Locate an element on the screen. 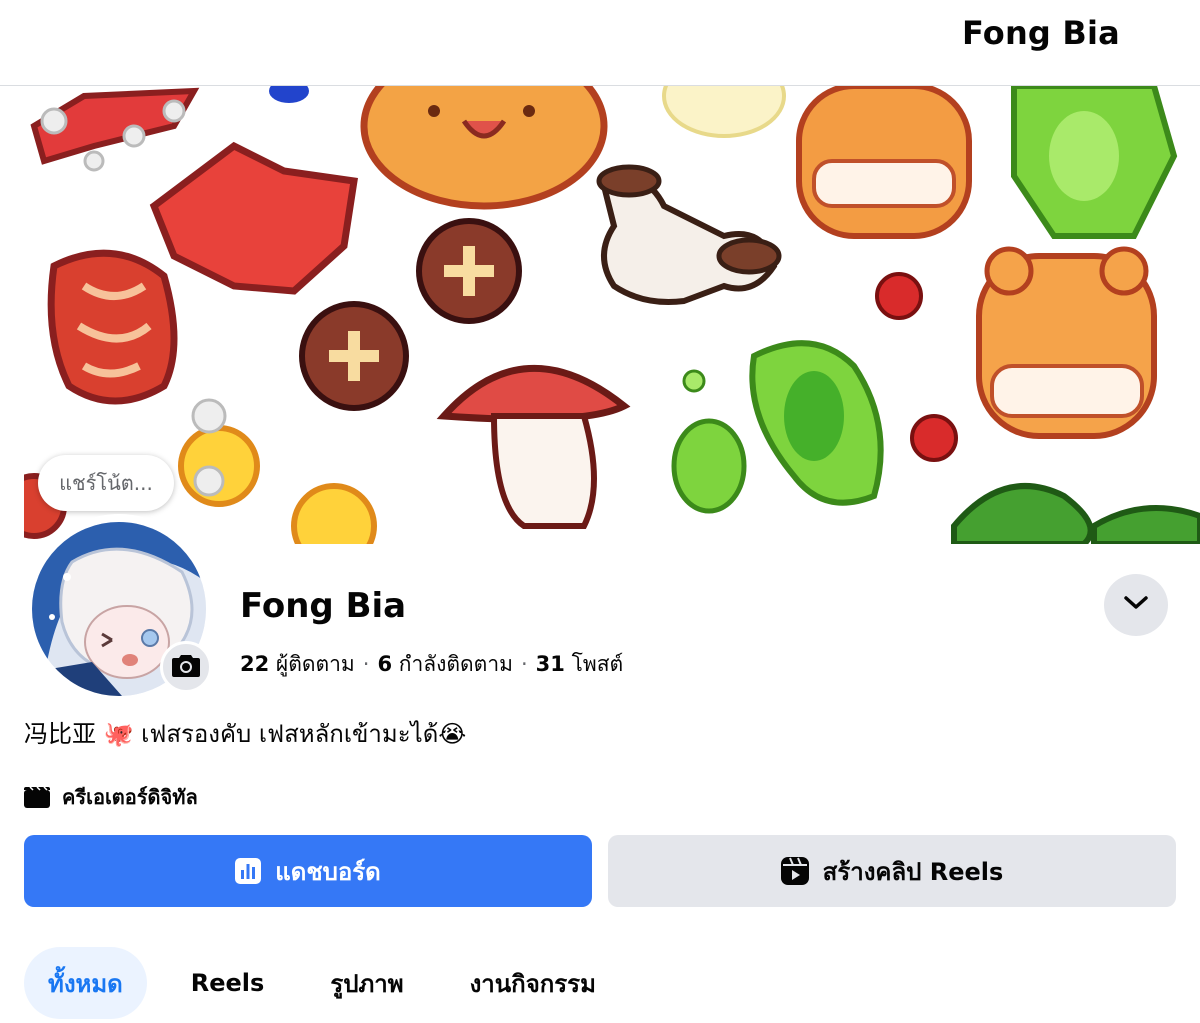  profile-category: ครีเอเตอร์ดิจิทัล is located at coordinates (111, 797).